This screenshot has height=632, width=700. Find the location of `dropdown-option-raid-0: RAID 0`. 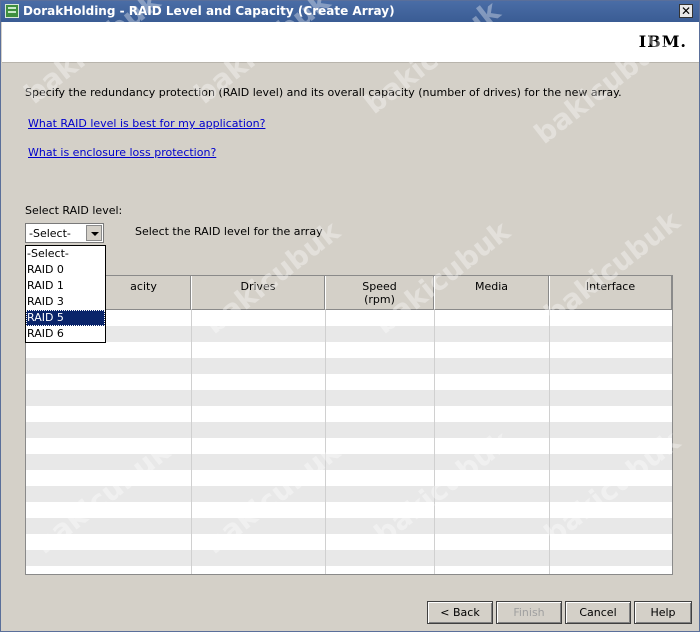

dropdown-option-raid-0: RAID 0 is located at coordinates (65, 270).